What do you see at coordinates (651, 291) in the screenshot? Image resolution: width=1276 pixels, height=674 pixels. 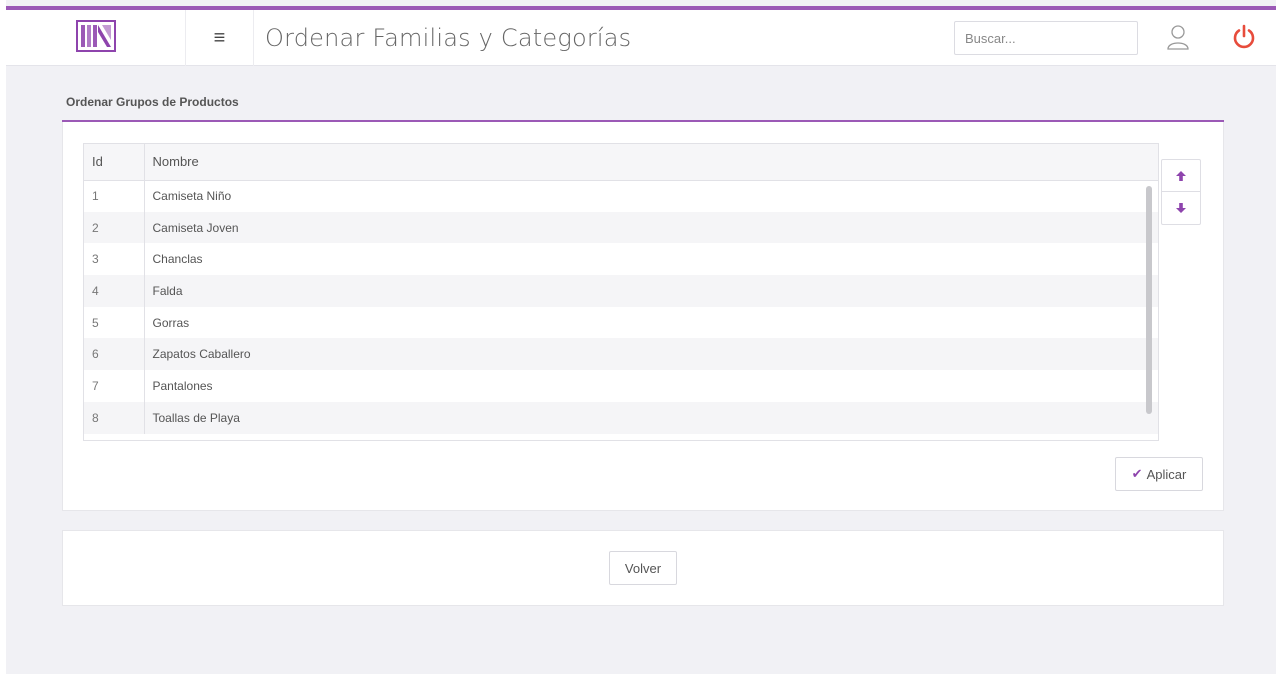 I see `cell-name: Falda` at bounding box center [651, 291].